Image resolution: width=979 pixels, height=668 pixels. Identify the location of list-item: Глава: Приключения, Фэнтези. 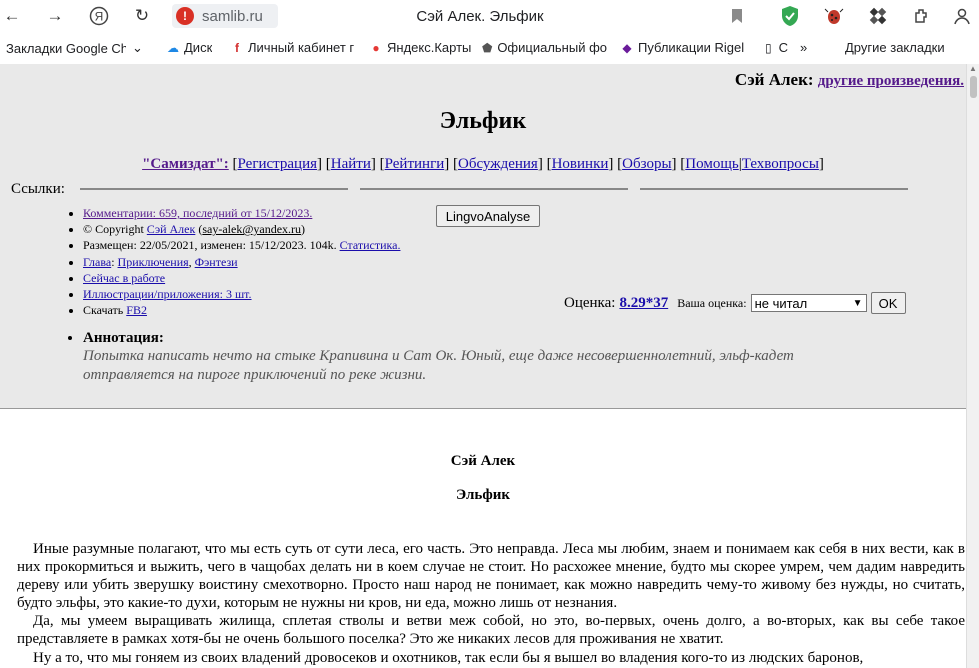
(241, 262).